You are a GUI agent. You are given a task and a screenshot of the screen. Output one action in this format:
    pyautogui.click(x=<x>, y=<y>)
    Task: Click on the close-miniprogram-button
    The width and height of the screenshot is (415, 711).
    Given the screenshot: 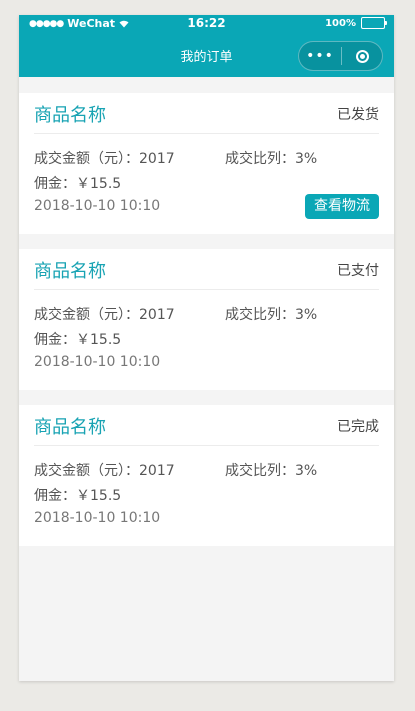 What is the action you would take?
    pyautogui.click(x=362, y=56)
    